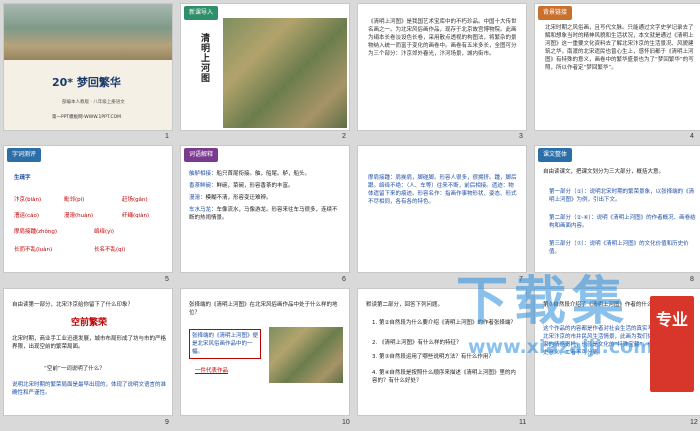 This screenshot has width=700, height=431. I want to click on word-item: 赶场(gǎn), so click(135, 200).